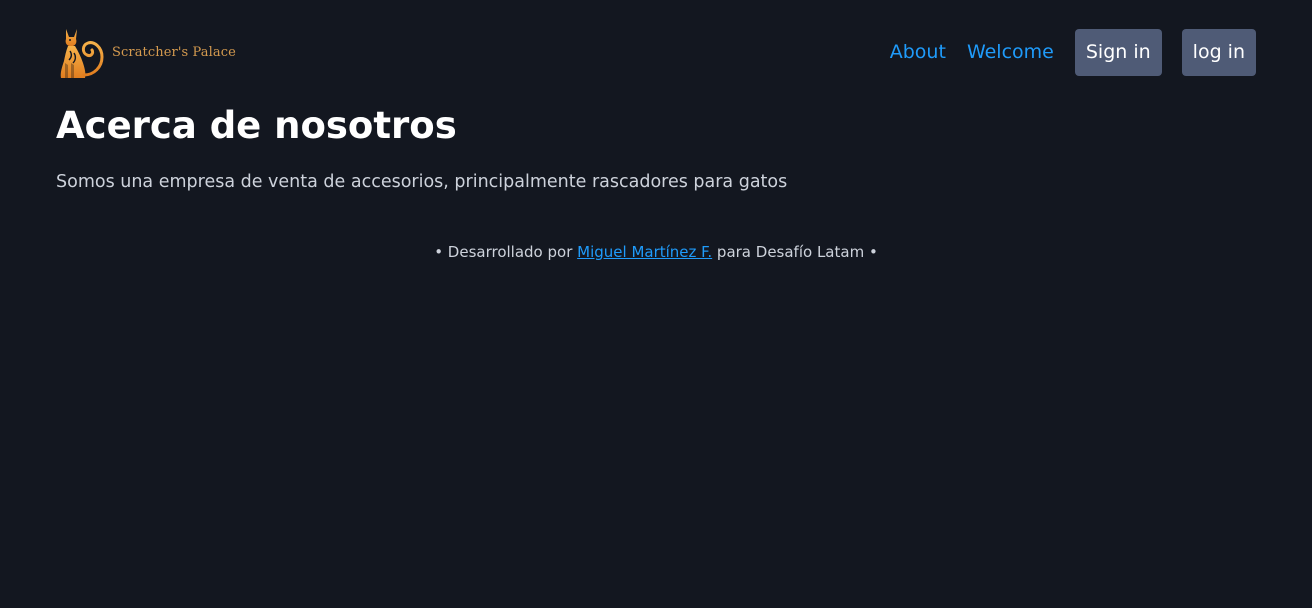  I want to click on nav-link-welcome: Welcome, so click(1010, 52).